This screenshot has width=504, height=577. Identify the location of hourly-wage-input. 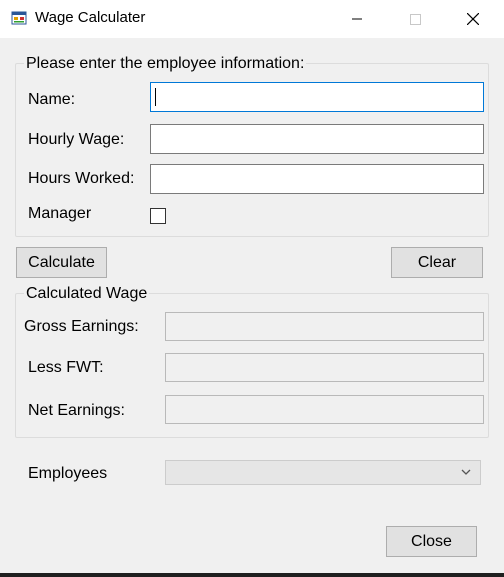
(317, 139).